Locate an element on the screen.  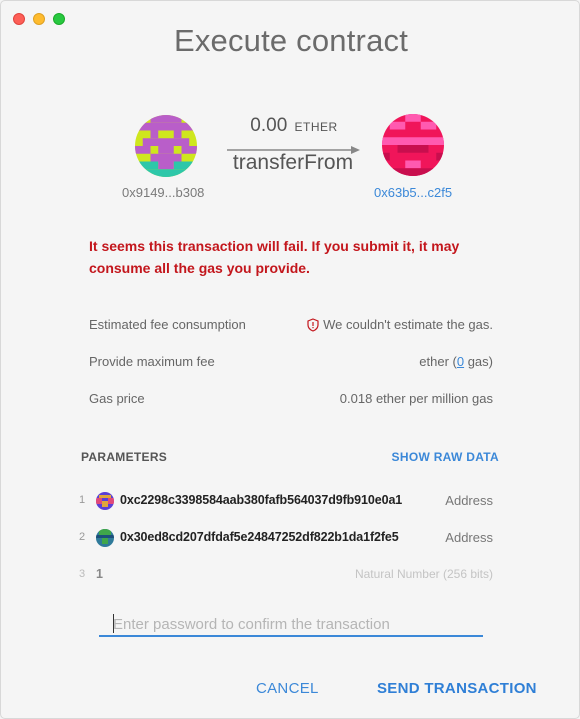
from-identicon is located at coordinates (166, 146).